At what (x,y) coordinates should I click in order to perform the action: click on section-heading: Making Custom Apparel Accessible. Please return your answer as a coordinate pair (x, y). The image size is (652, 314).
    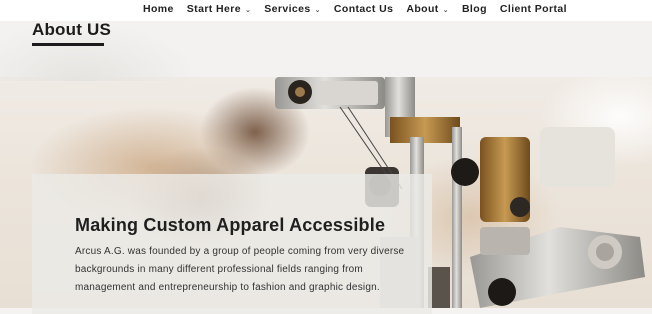
    Looking at the image, I should click on (230, 225).